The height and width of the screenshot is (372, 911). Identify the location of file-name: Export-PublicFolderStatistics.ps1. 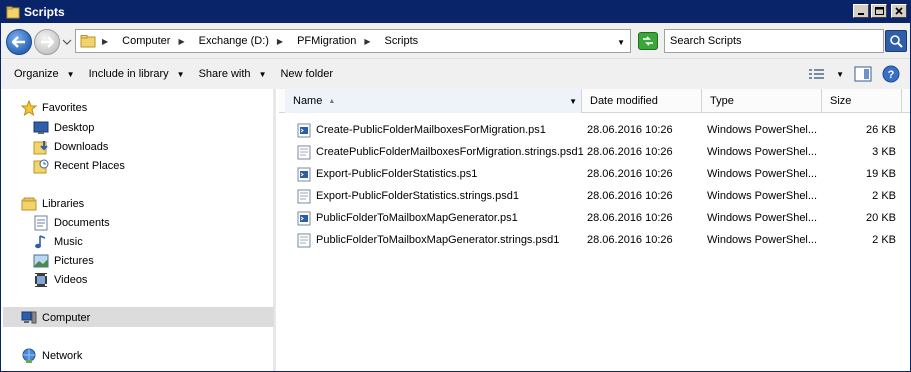
(397, 174).